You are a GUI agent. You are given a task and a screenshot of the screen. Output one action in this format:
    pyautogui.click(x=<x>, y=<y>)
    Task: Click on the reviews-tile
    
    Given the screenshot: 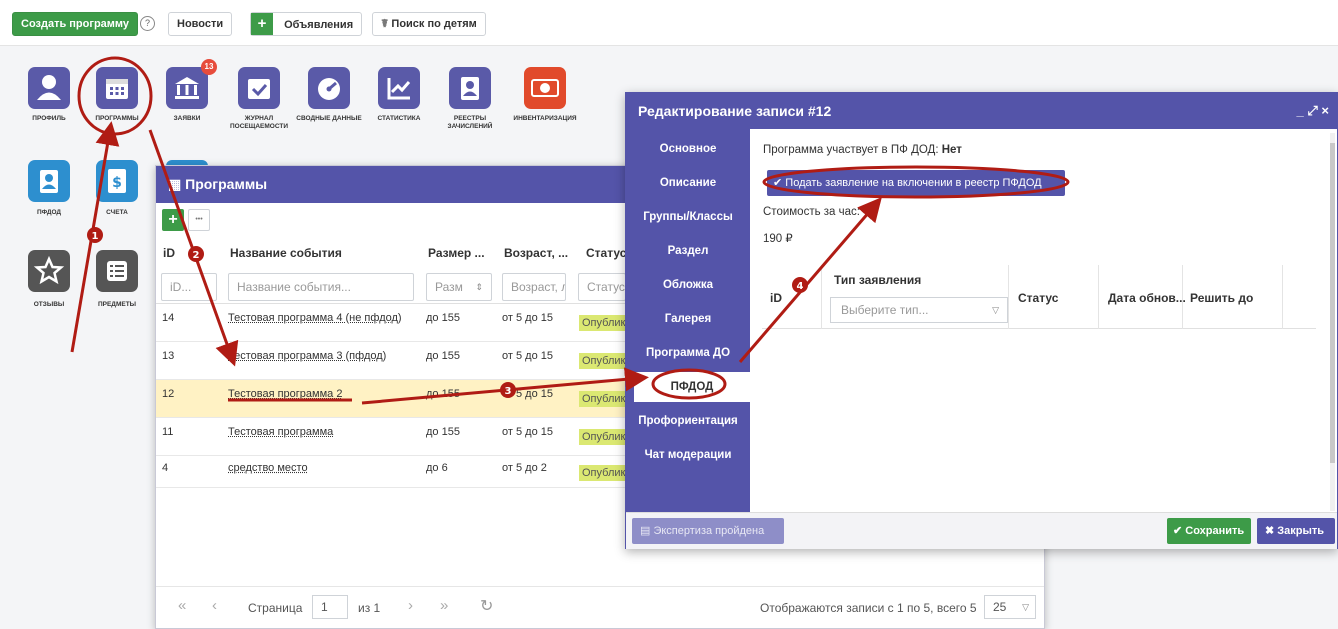 What is the action you would take?
    pyautogui.click(x=49, y=271)
    